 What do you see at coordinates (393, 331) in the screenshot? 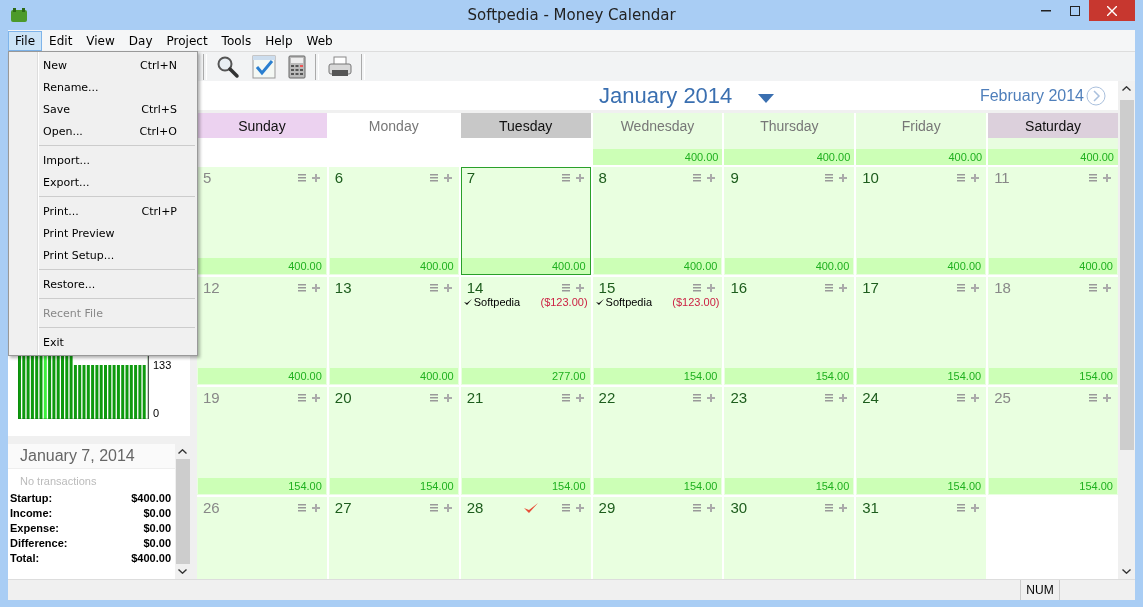
I see `day-cell: 13 400.00` at bounding box center [393, 331].